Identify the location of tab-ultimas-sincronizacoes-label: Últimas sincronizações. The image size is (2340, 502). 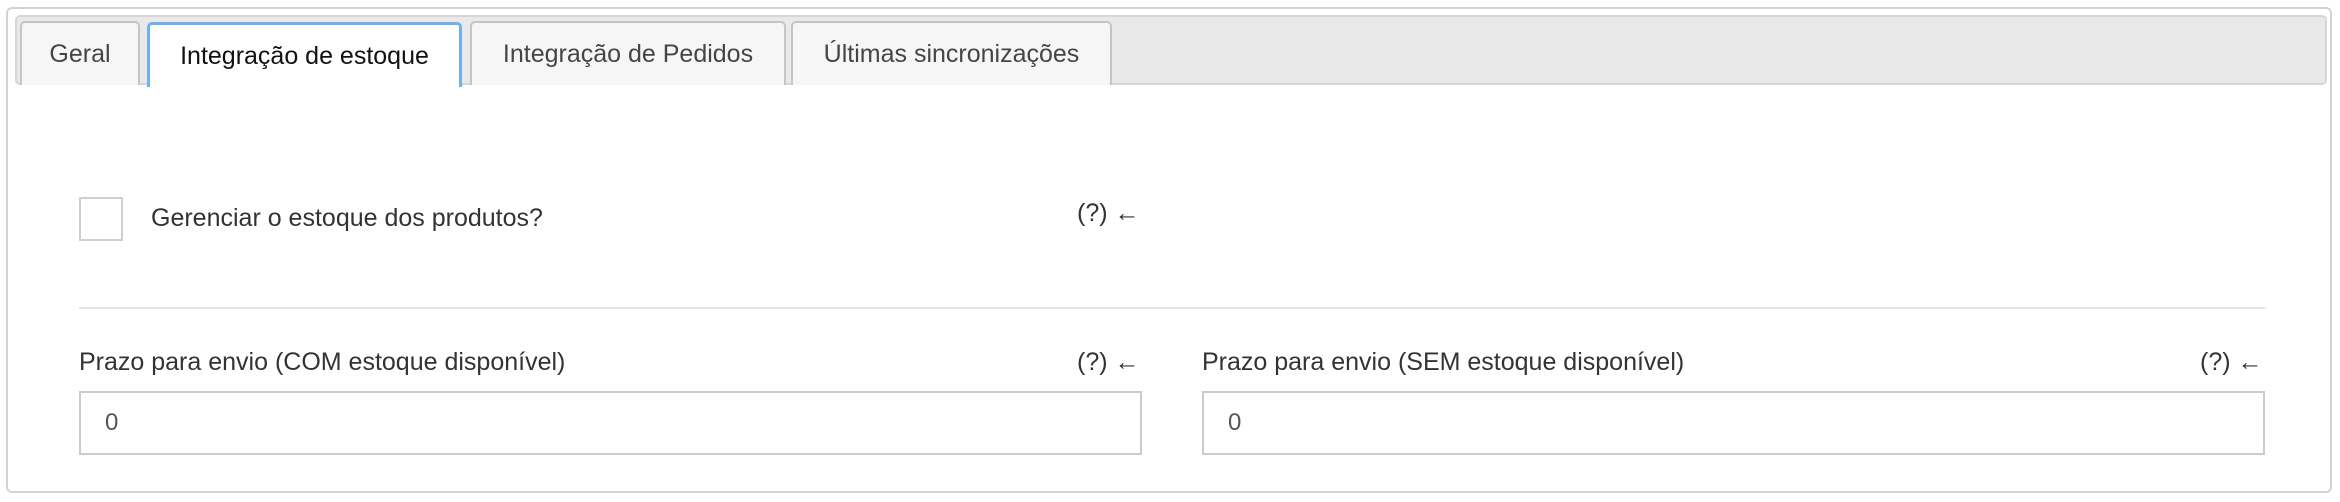
(951, 53).